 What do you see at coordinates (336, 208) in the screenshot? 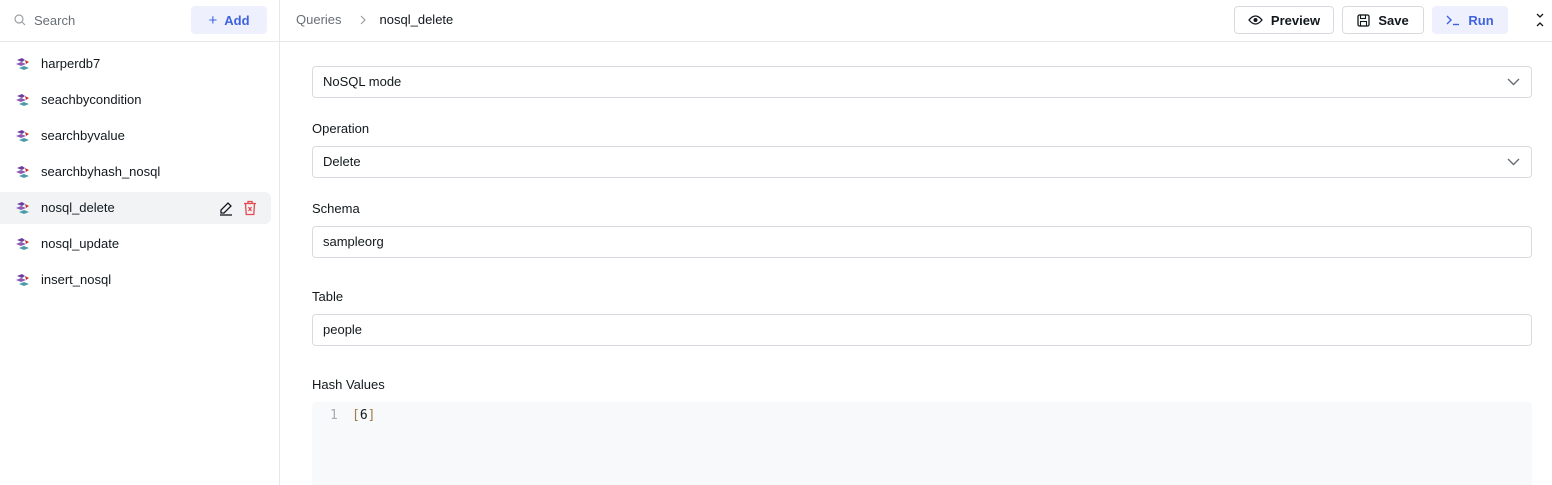
I see `schema-label: Schema` at bounding box center [336, 208].